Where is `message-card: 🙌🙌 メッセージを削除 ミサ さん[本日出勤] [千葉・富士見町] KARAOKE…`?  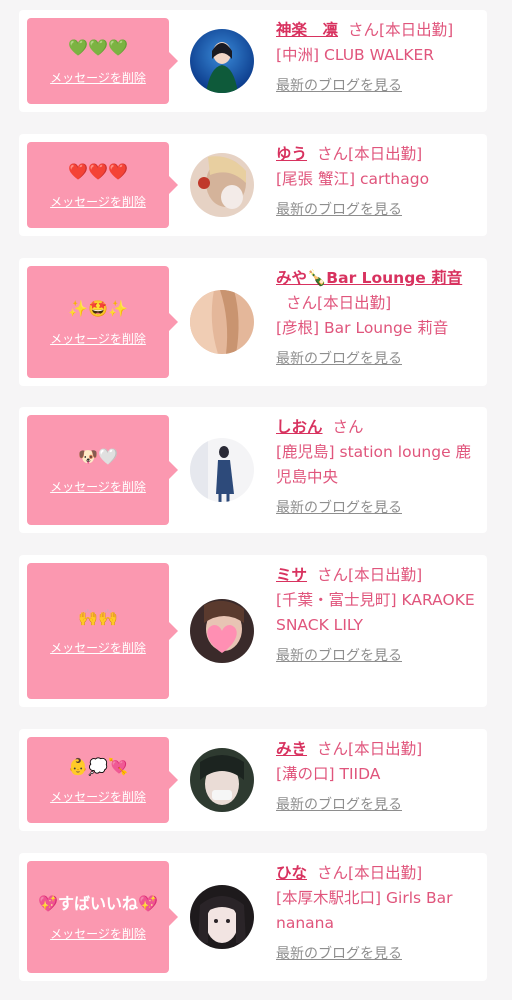
message-card: 🙌🙌 メッセージを削除 ミサ さん[本日出勤] [千葉・富士見町] KARAOKE… is located at coordinates (253, 631).